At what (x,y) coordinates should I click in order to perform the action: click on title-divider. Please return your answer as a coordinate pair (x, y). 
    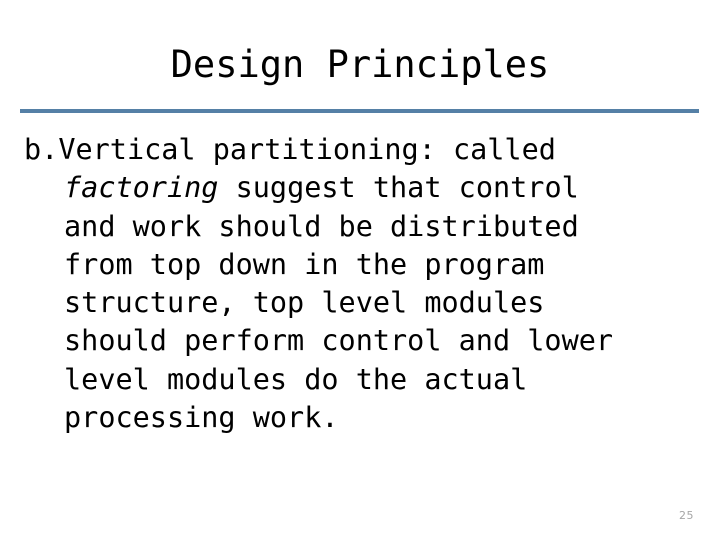
    Looking at the image, I should click on (359, 111).